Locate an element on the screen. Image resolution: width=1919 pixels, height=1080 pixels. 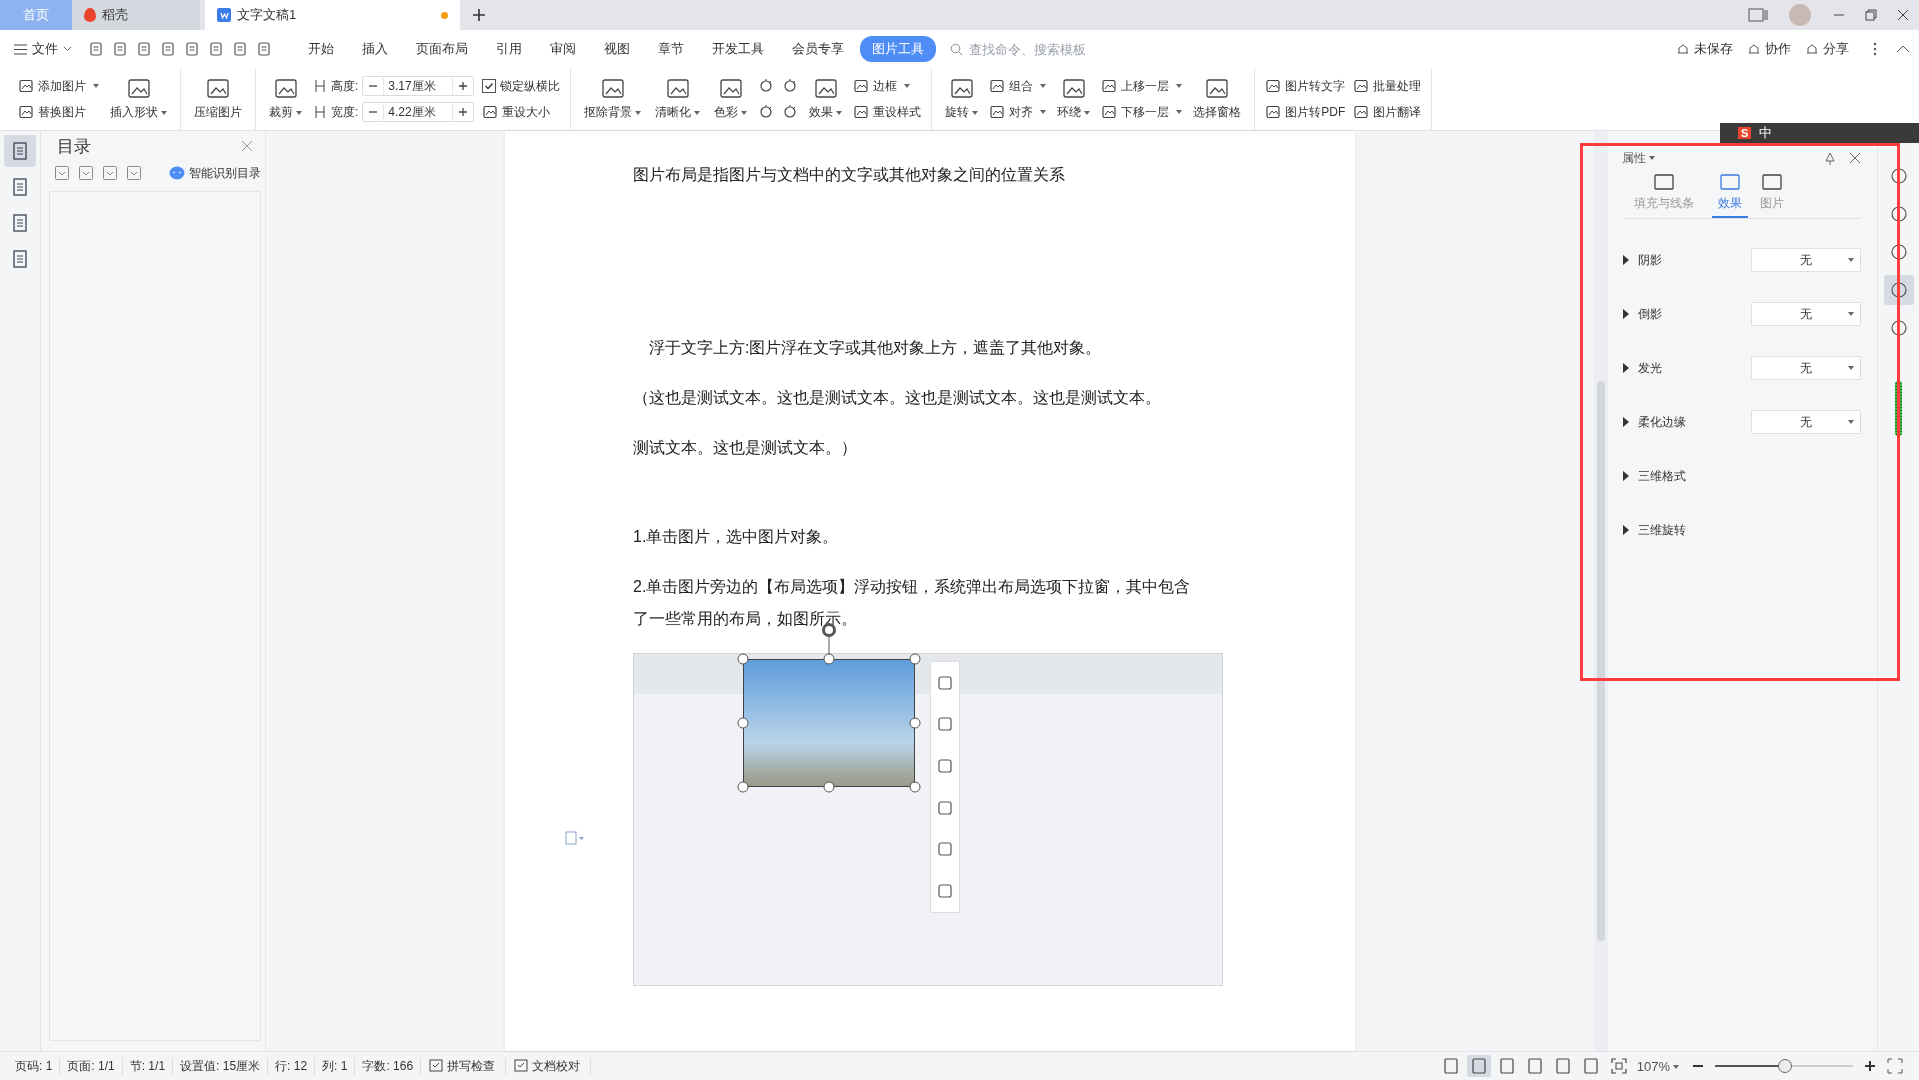
scrollbar is located at coordinates (1601, 591).